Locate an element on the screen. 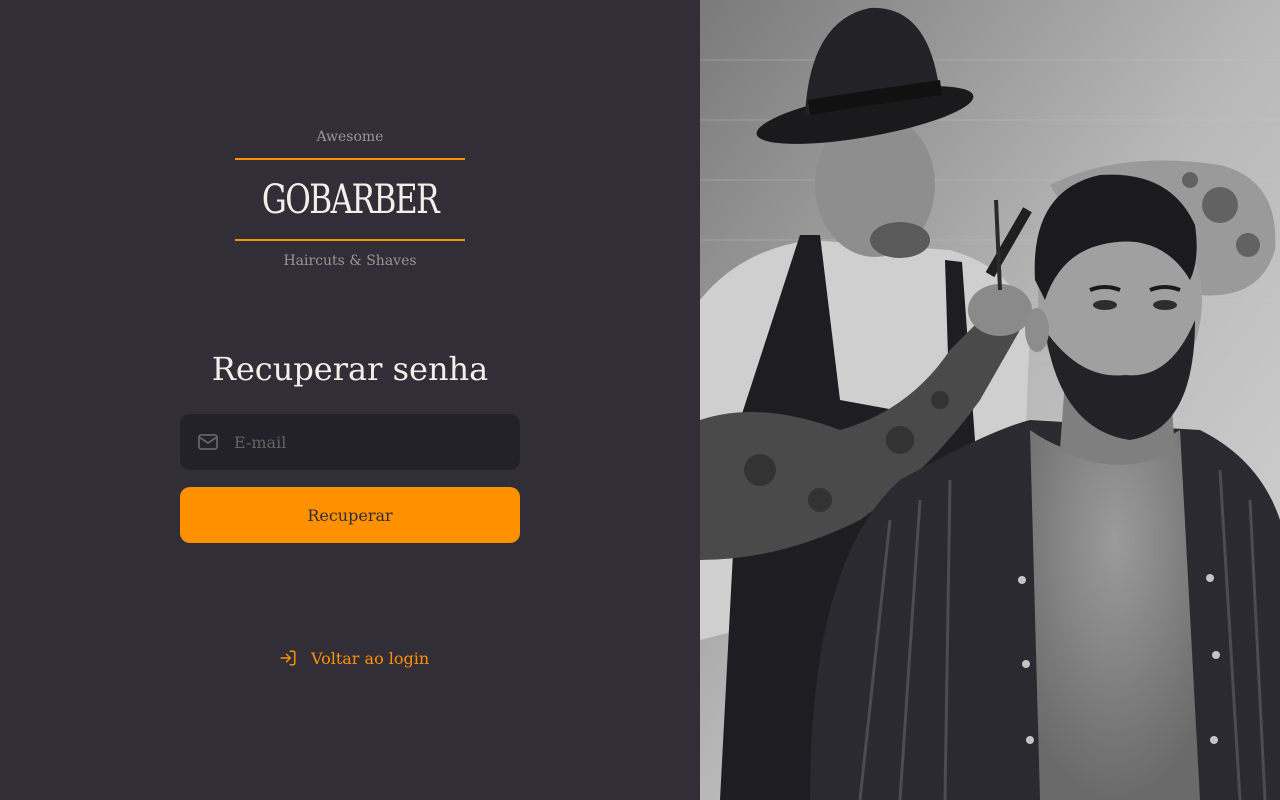 This screenshot has width=1280, height=800. logo-brand-row: GoBarber is located at coordinates (350, 200).